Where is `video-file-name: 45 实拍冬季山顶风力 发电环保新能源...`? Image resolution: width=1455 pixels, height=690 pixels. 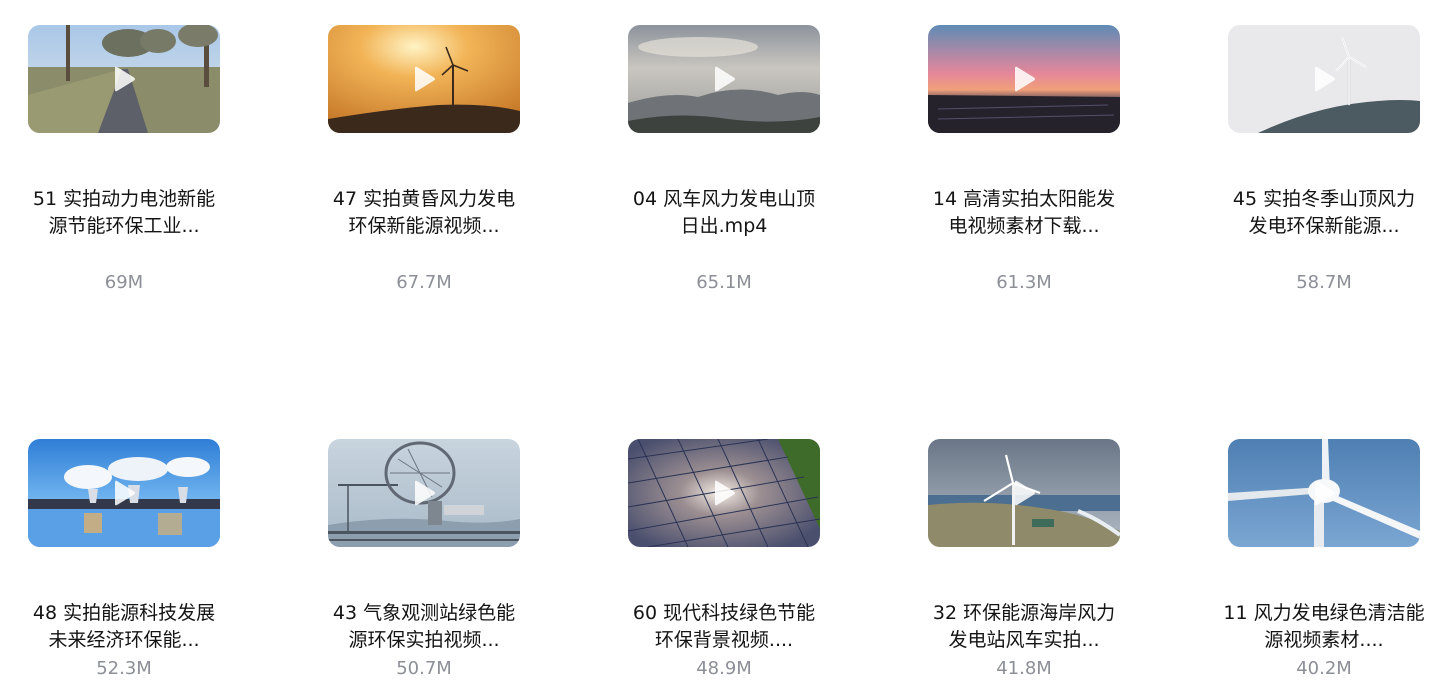 video-file-name: 45 实拍冬季山顶风力 发电环保新能源... is located at coordinates (1324, 212).